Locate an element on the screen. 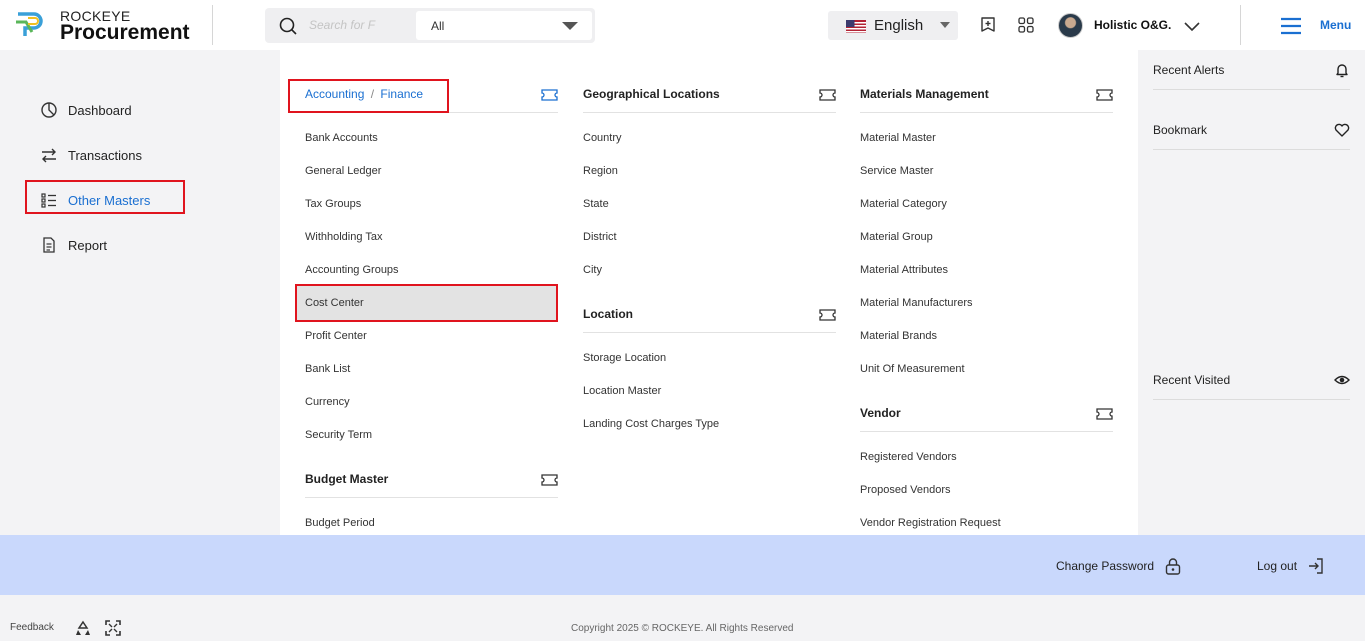 The height and width of the screenshot is (641, 1365). global-search: All is located at coordinates (430, 25).